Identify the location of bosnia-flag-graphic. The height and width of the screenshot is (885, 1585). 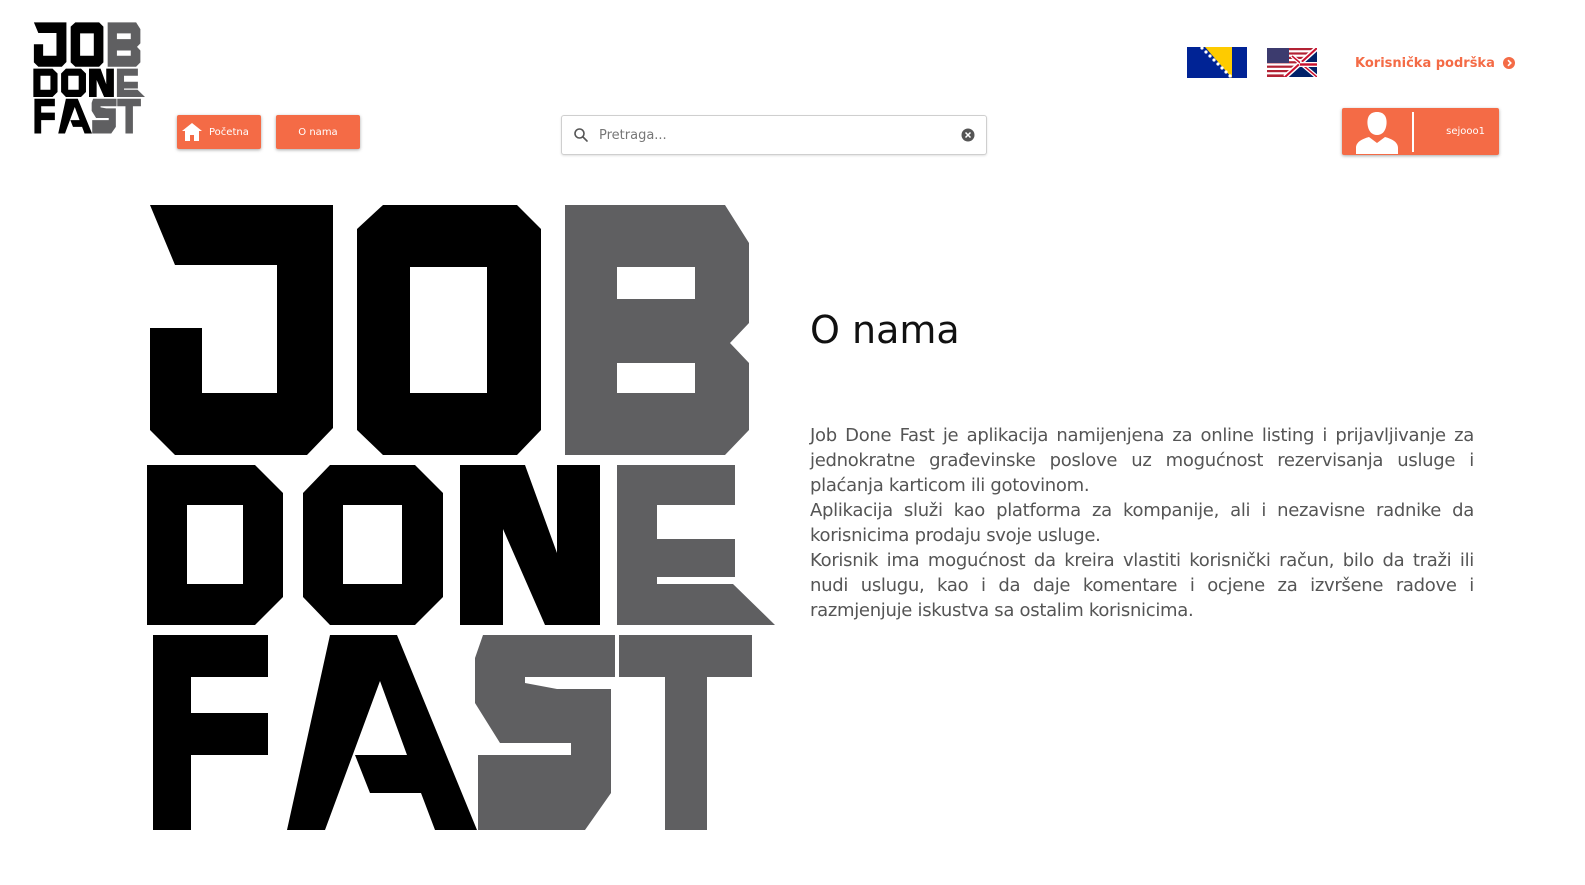
(1217, 62).